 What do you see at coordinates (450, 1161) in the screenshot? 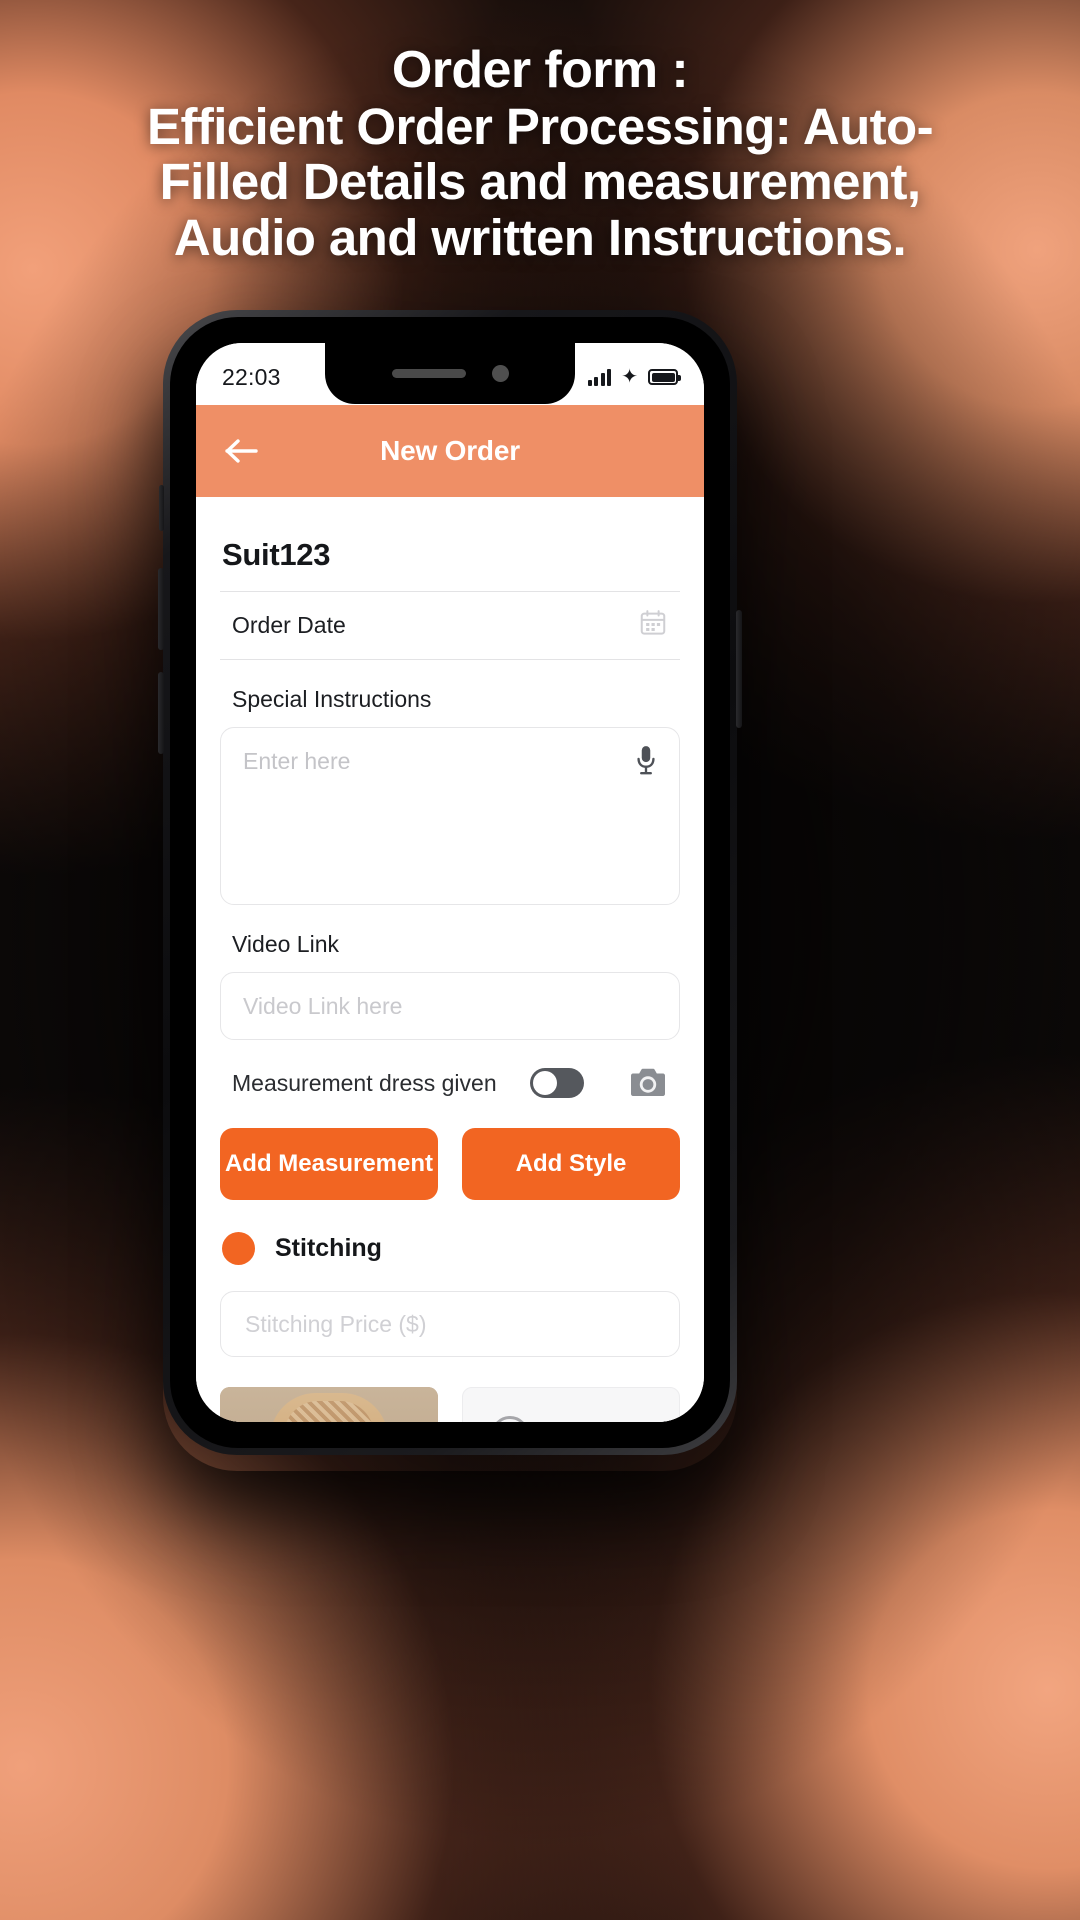
I see `action-buttons-row: Add Measurement Add Style` at bounding box center [450, 1161].